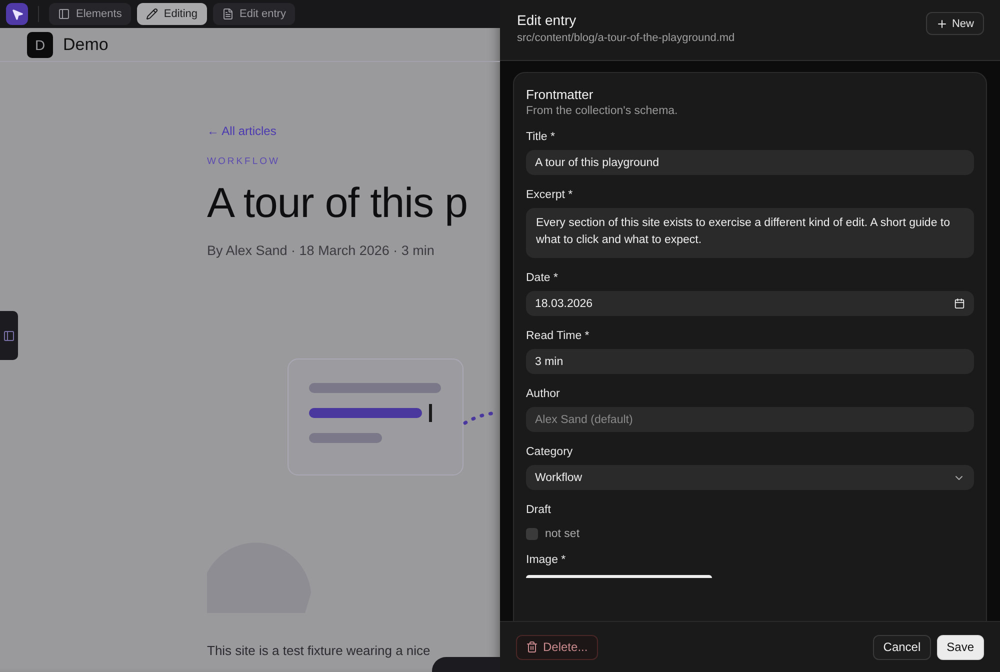 The height and width of the screenshot is (672, 1000). I want to click on site-logo: D, so click(40, 45).